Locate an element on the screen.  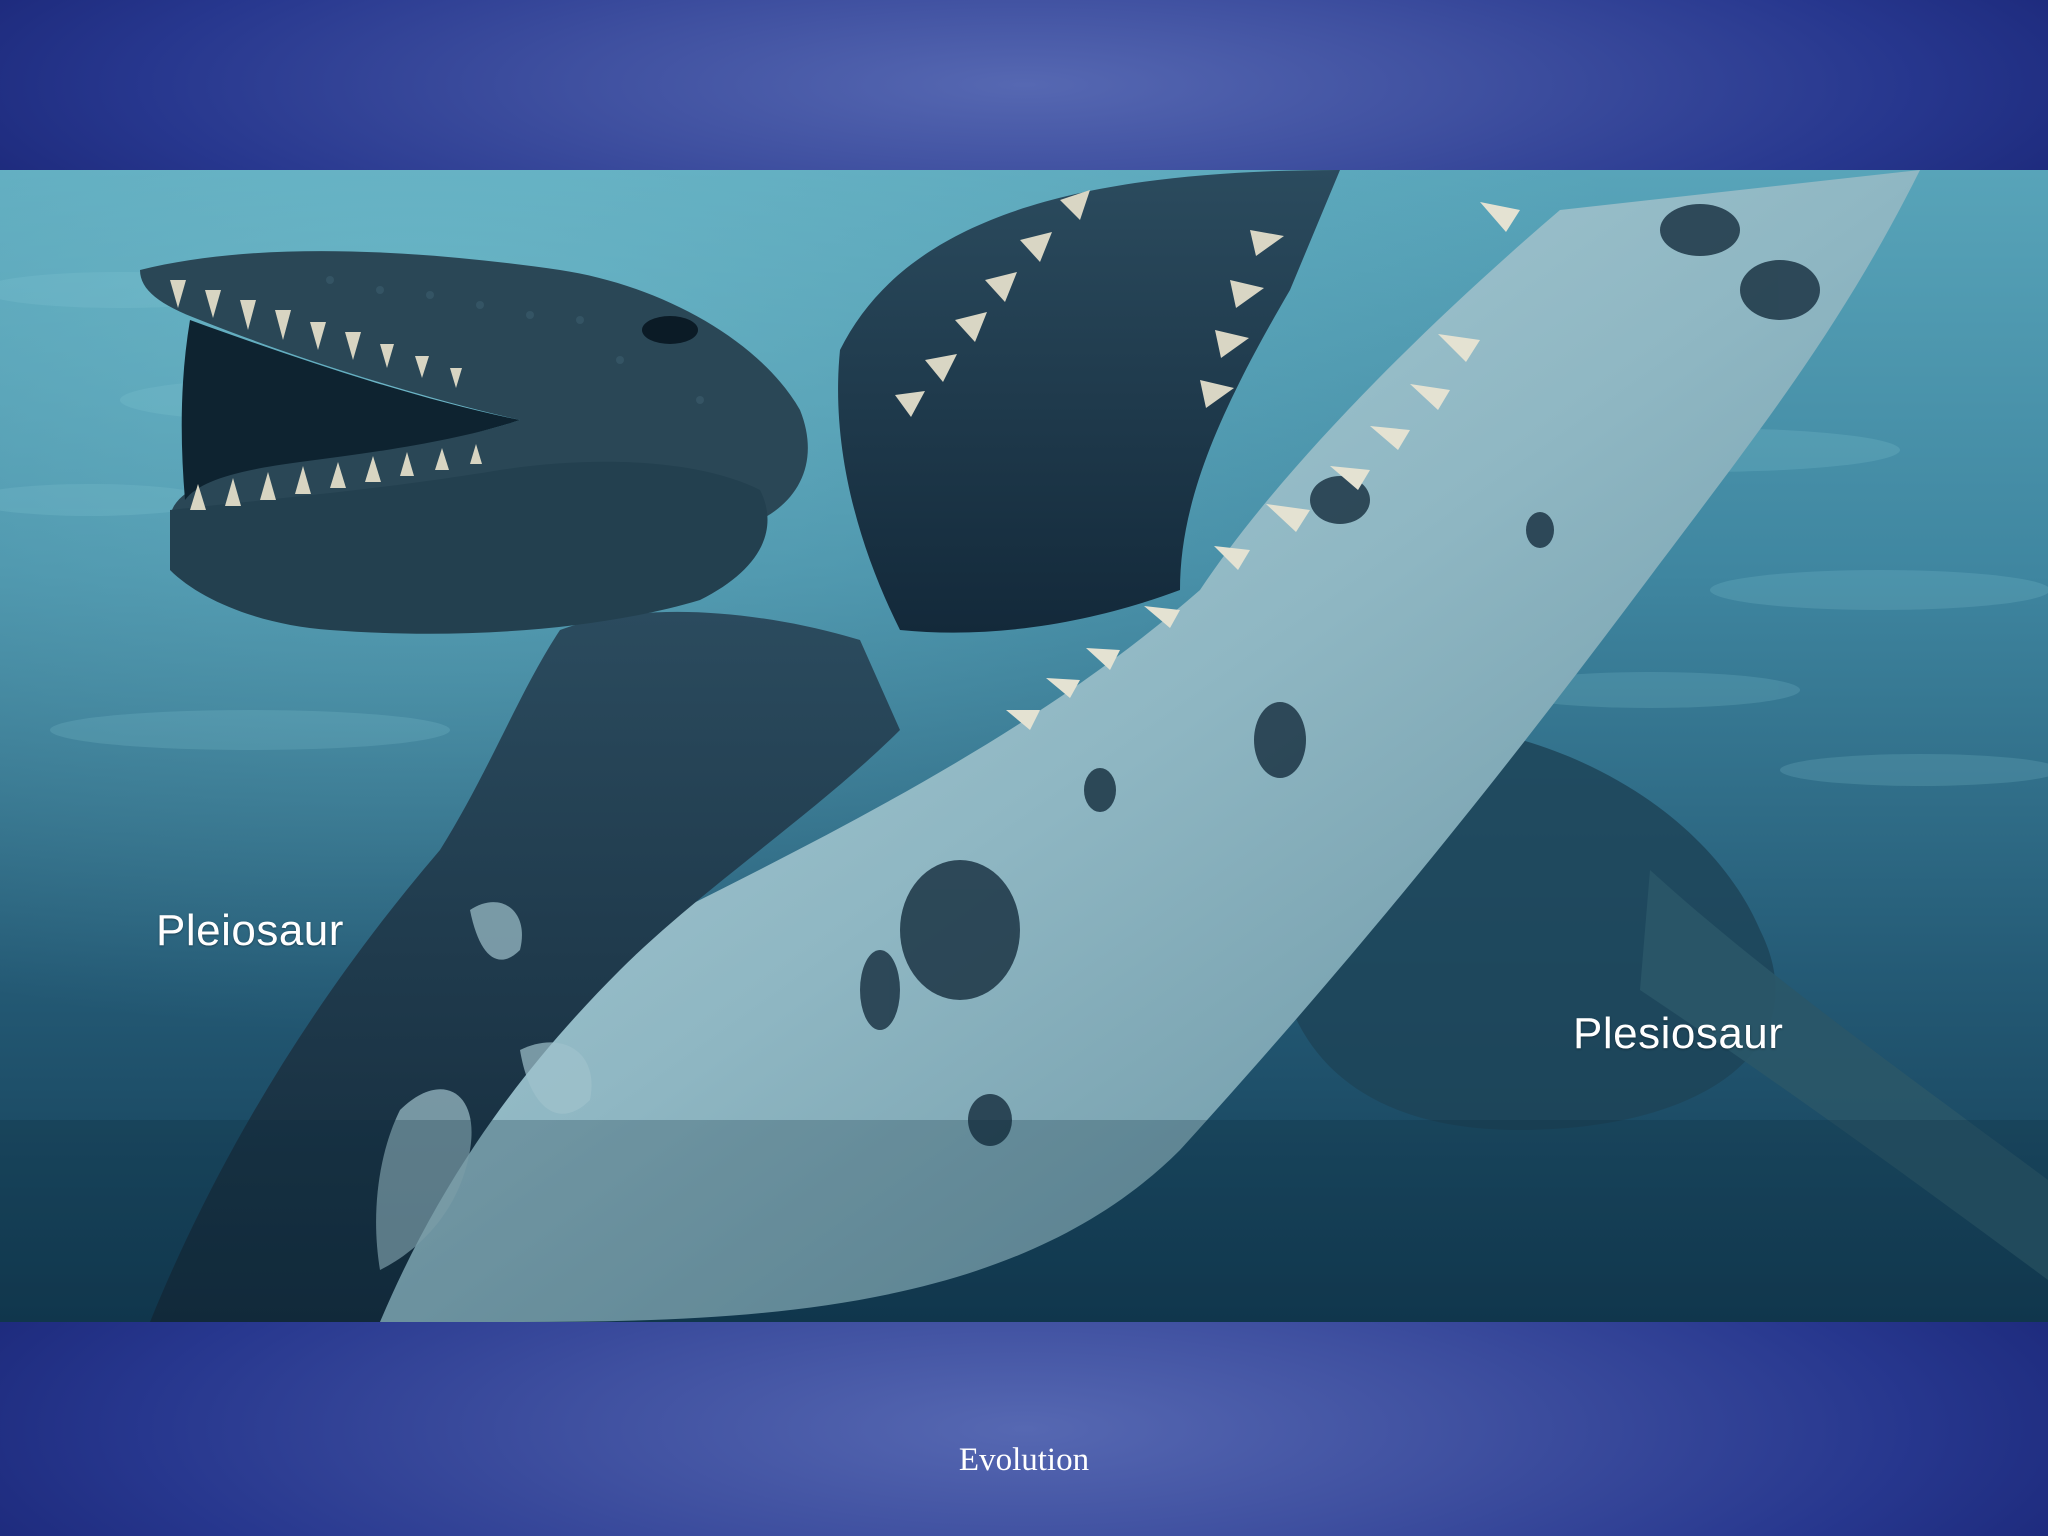
plesiosaur-label: Plesiosaur is located at coordinates (1678, 1033).